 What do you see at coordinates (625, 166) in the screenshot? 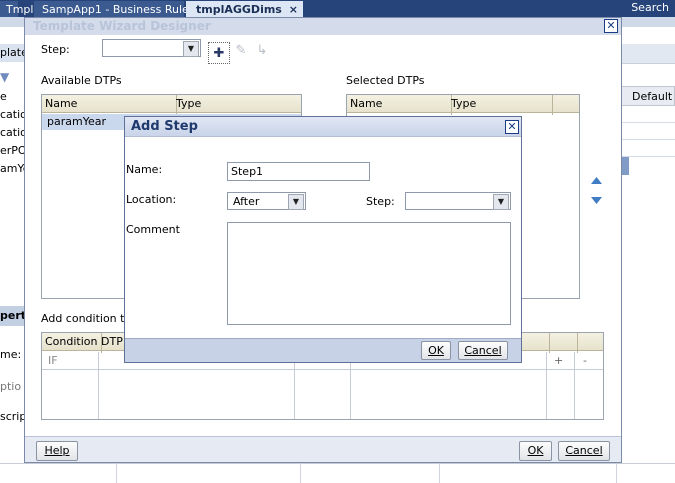
I see `selected-row-marker` at bounding box center [625, 166].